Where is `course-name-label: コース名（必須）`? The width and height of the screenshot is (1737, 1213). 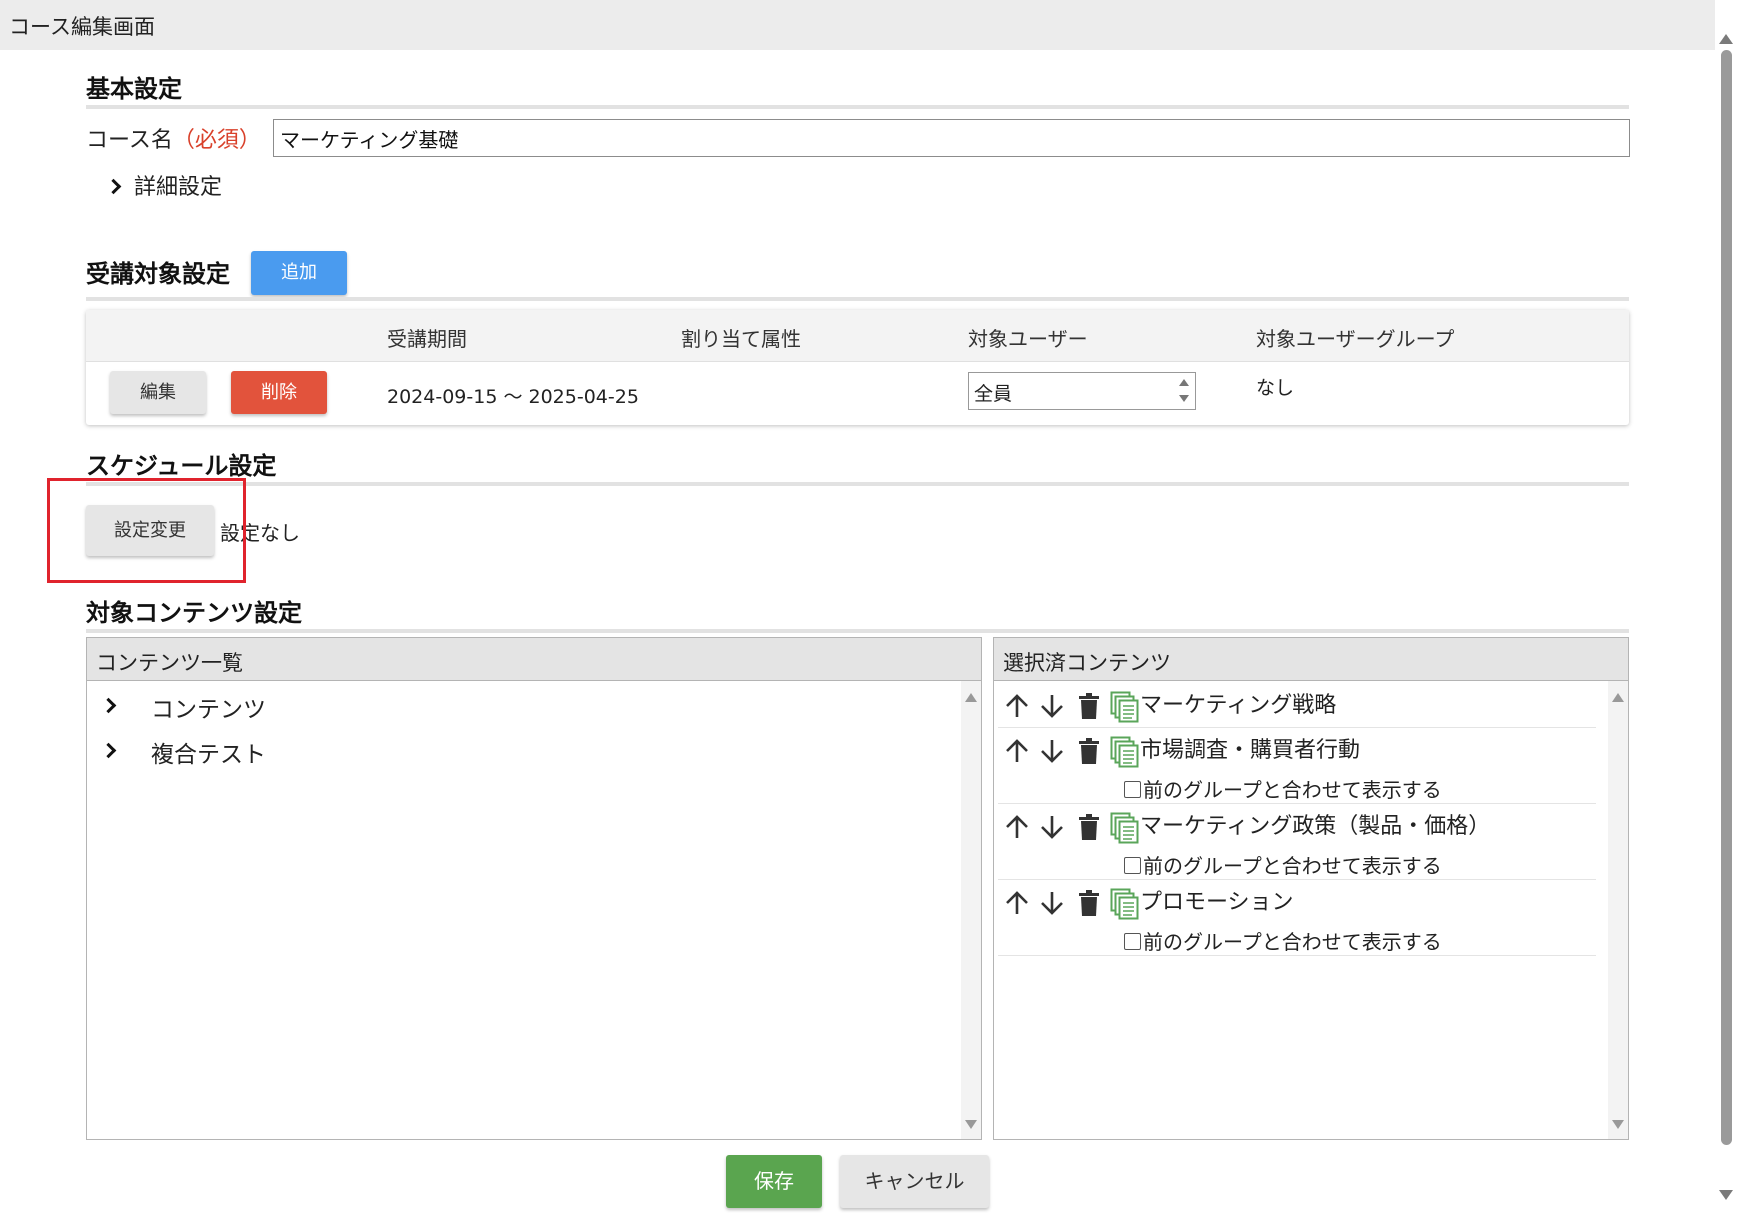
course-name-label: コース名（必須） is located at coordinates (173, 138).